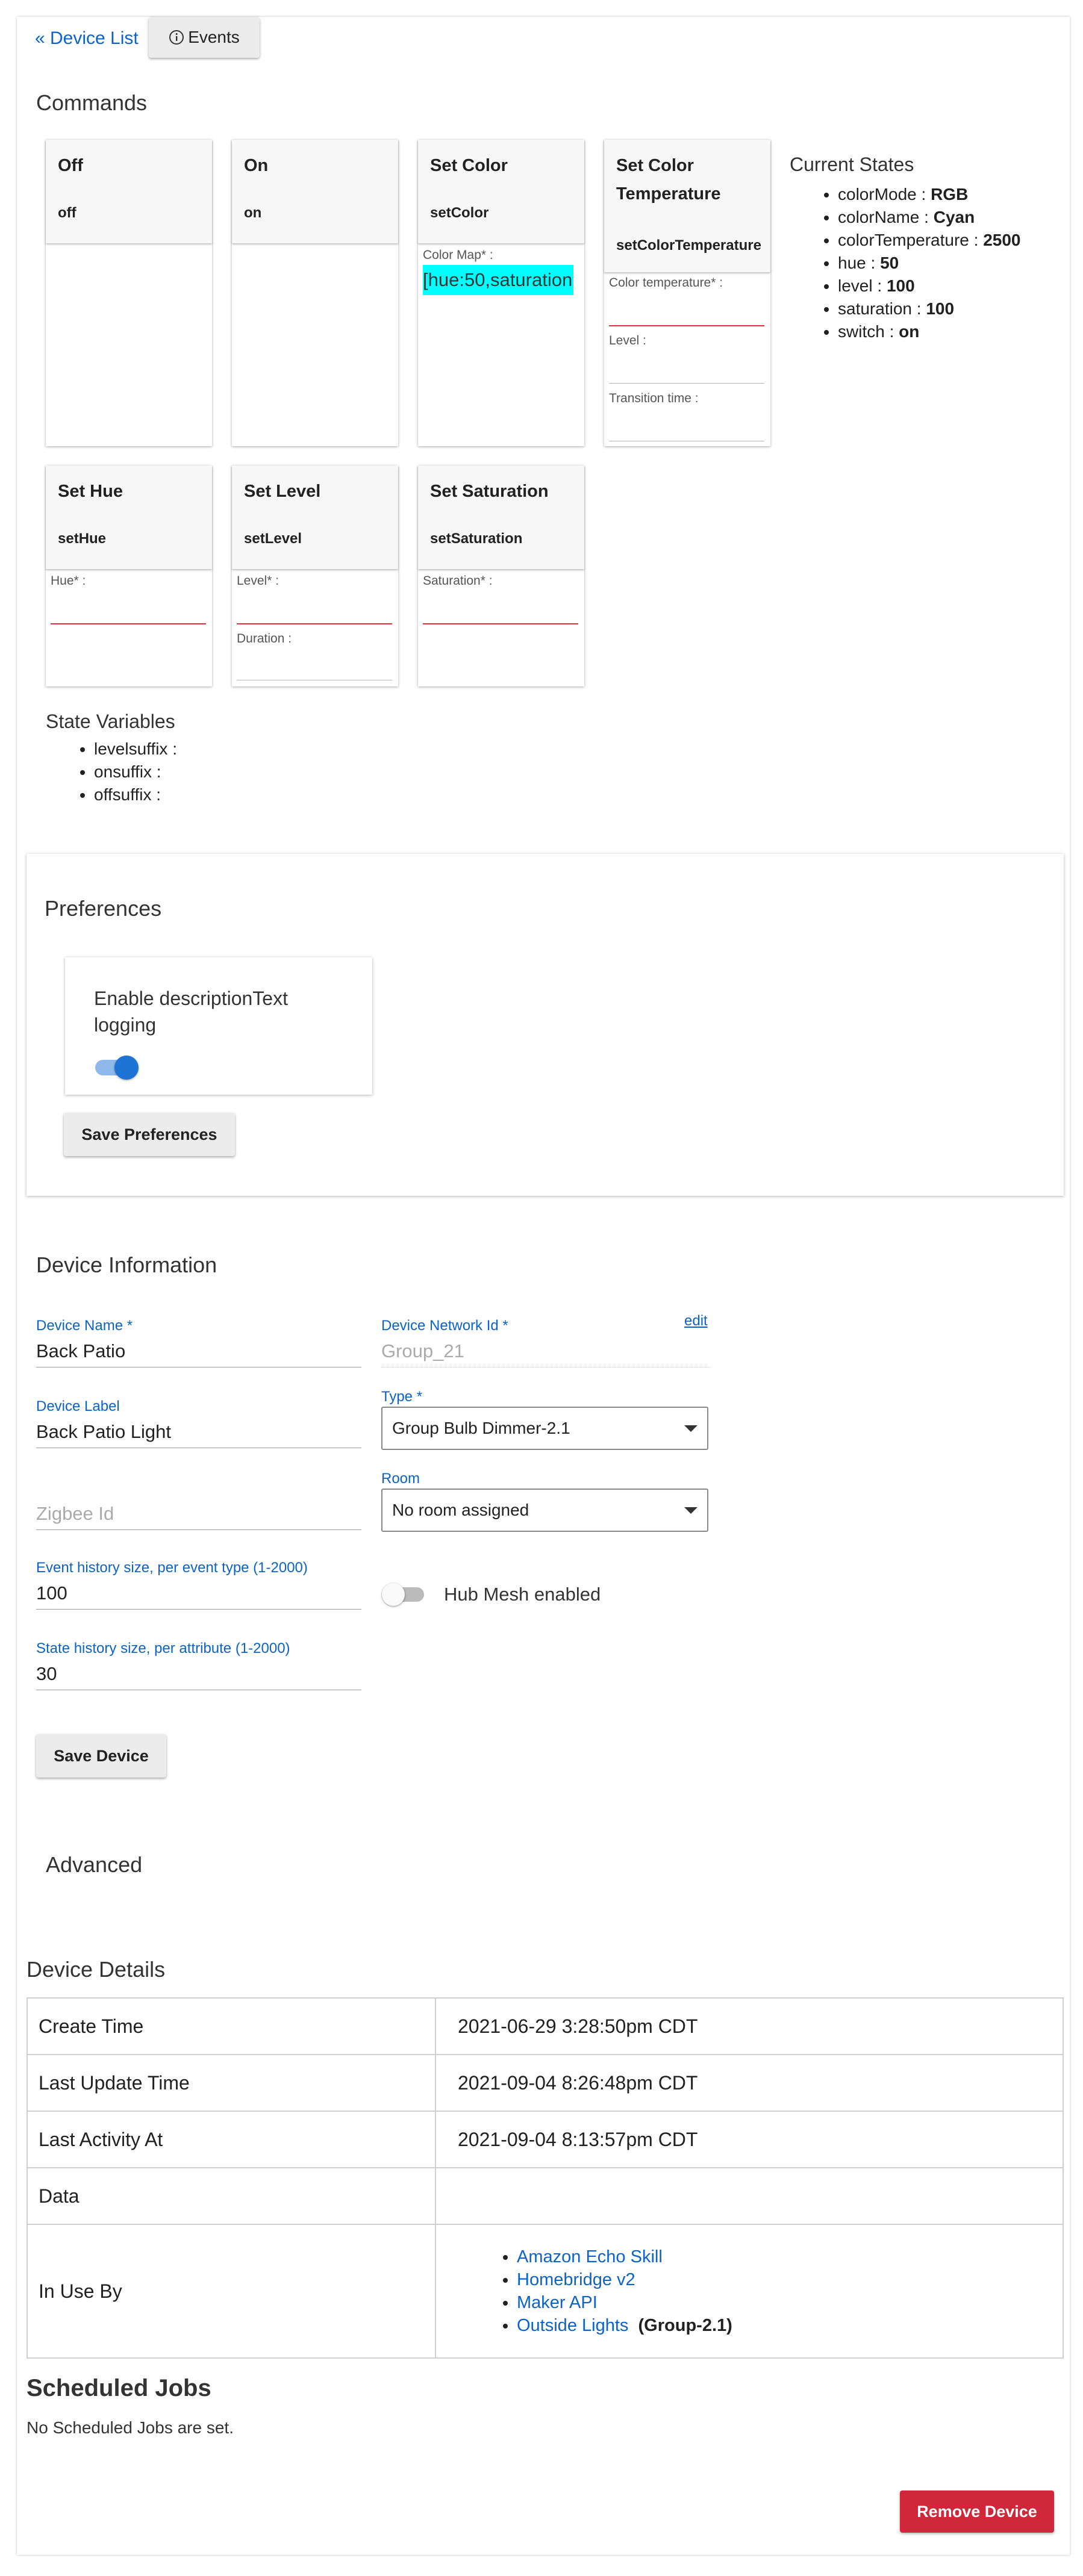 The image size is (1083, 2576). I want to click on device-label-input: Back Patio Light, so click(103, 1432).